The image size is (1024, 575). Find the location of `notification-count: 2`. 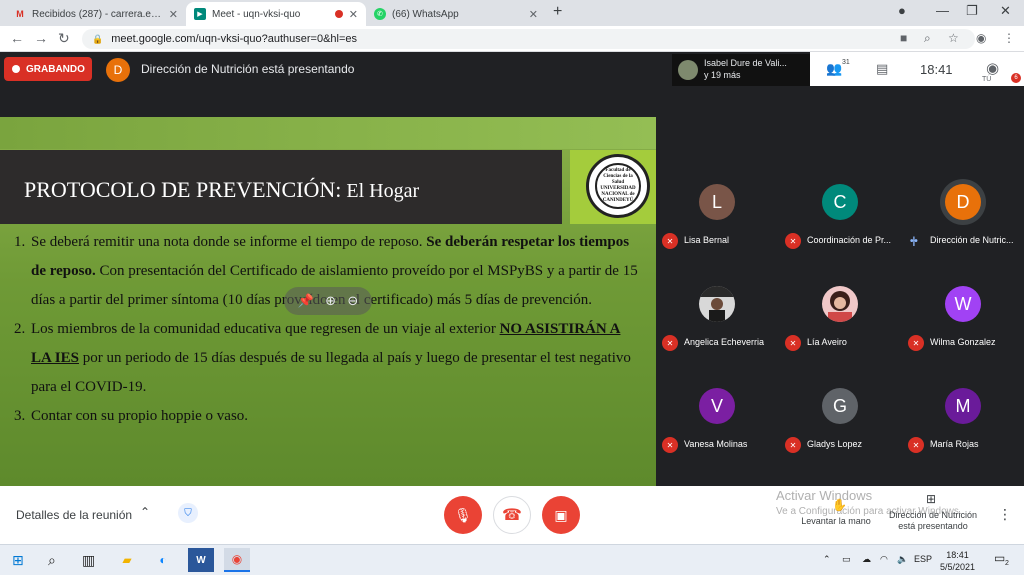

notification-count: 2 is located at coordinates (1007, 563).